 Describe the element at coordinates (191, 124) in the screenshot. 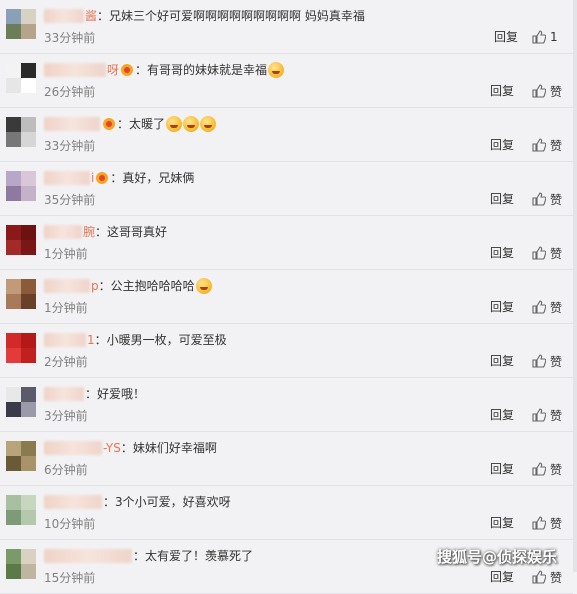

I see `blush-emoji-icon` at that location.